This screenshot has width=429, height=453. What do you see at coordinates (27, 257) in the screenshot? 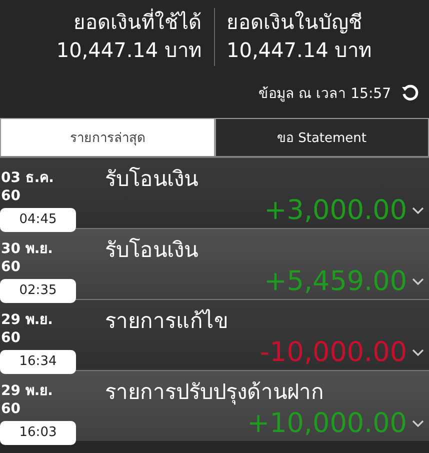
I see `transaction-date: 30 พ.ย. 60` at bounding box center [27, 257].